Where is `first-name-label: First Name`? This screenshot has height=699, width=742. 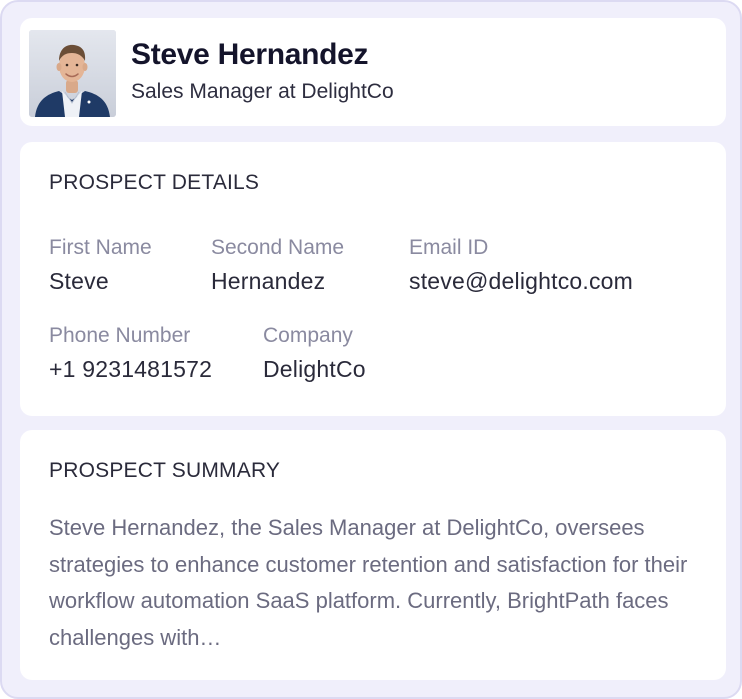
first-name-label: First Name is located at coordinates (100, 247).